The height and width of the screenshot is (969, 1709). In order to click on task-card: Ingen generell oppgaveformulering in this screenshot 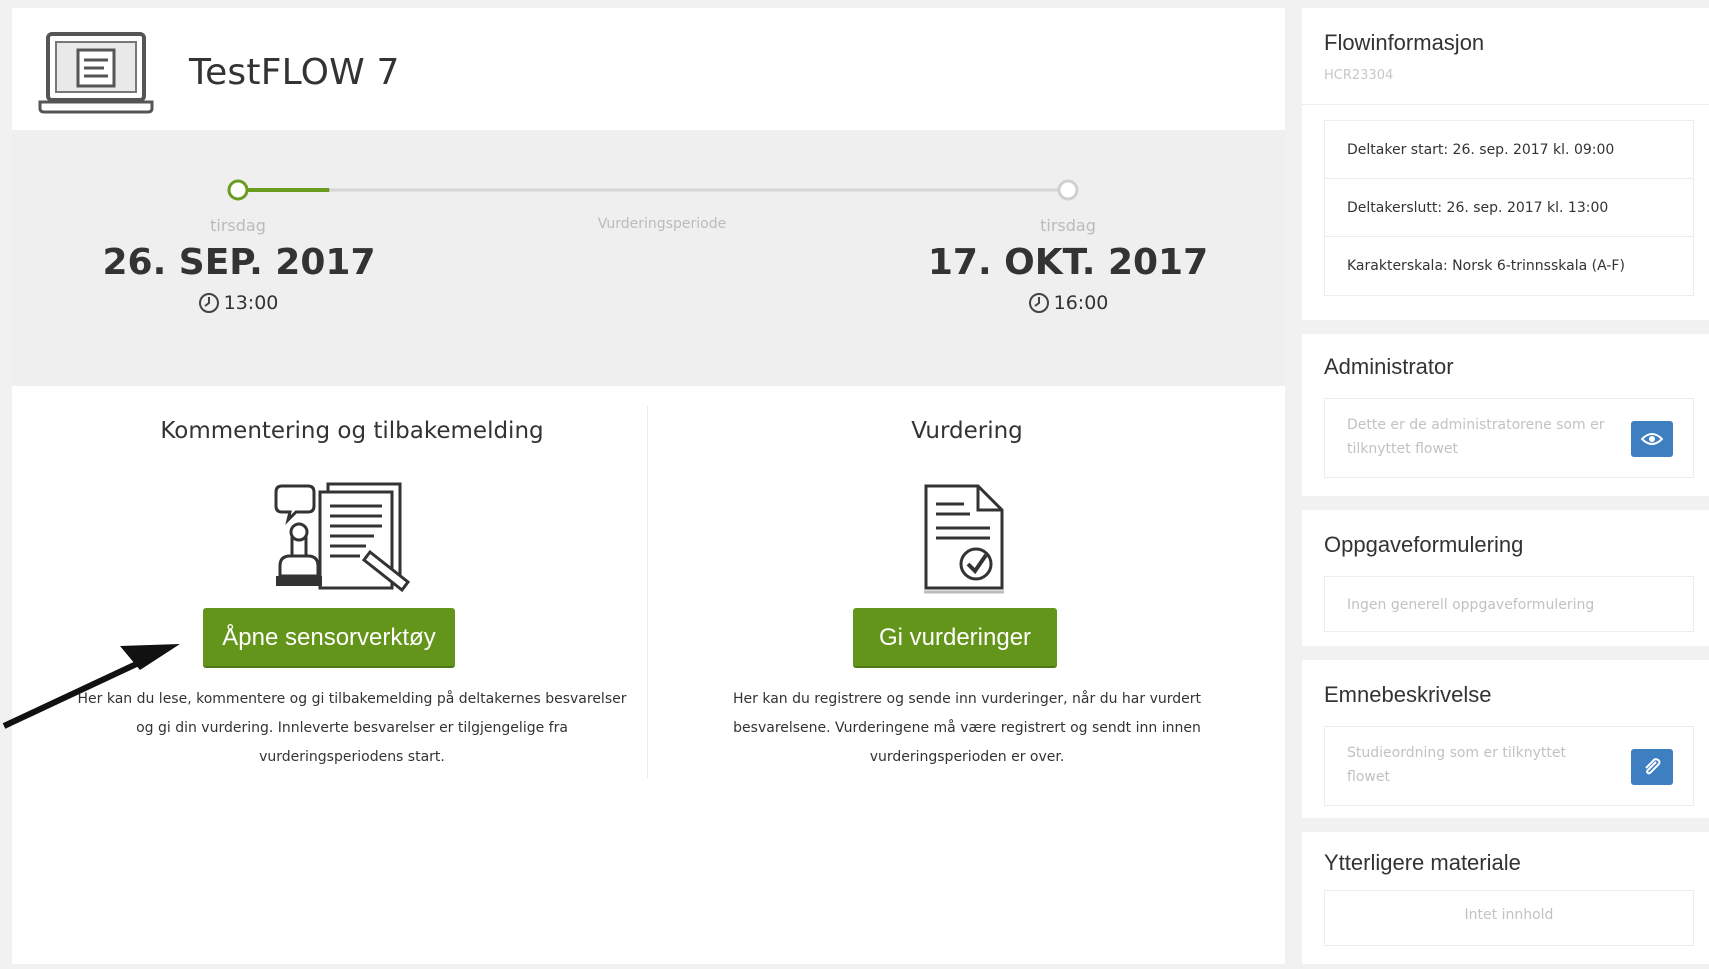, I will do `click(1509, 604)`.